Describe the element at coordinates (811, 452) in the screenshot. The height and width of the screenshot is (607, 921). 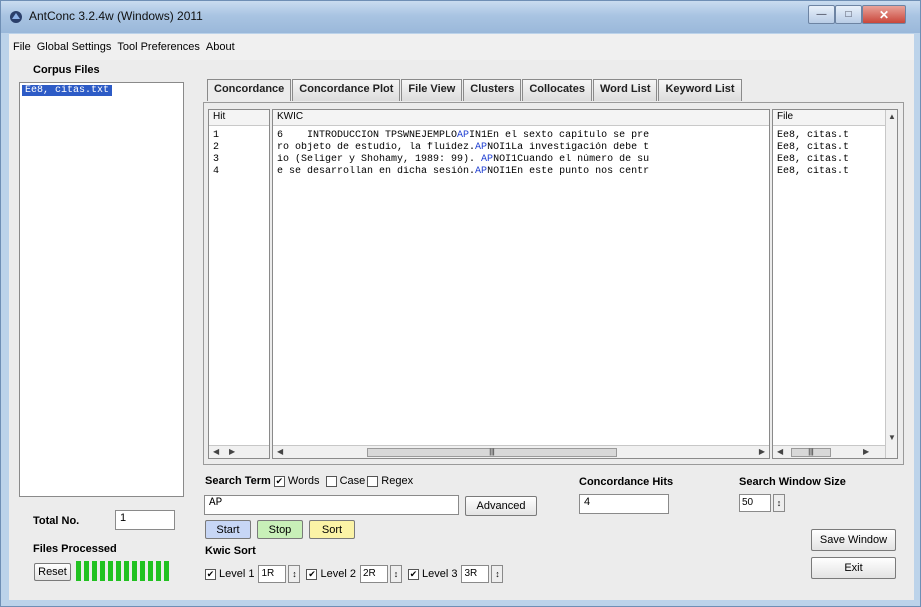
I see `file-scroll-thumb: |||` at that location.